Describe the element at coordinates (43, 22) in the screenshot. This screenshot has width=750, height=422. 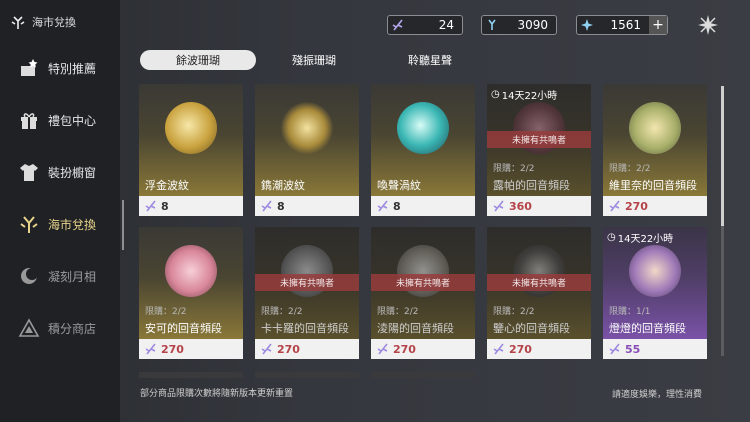
I see `window-title: 海市兌換` at that location.